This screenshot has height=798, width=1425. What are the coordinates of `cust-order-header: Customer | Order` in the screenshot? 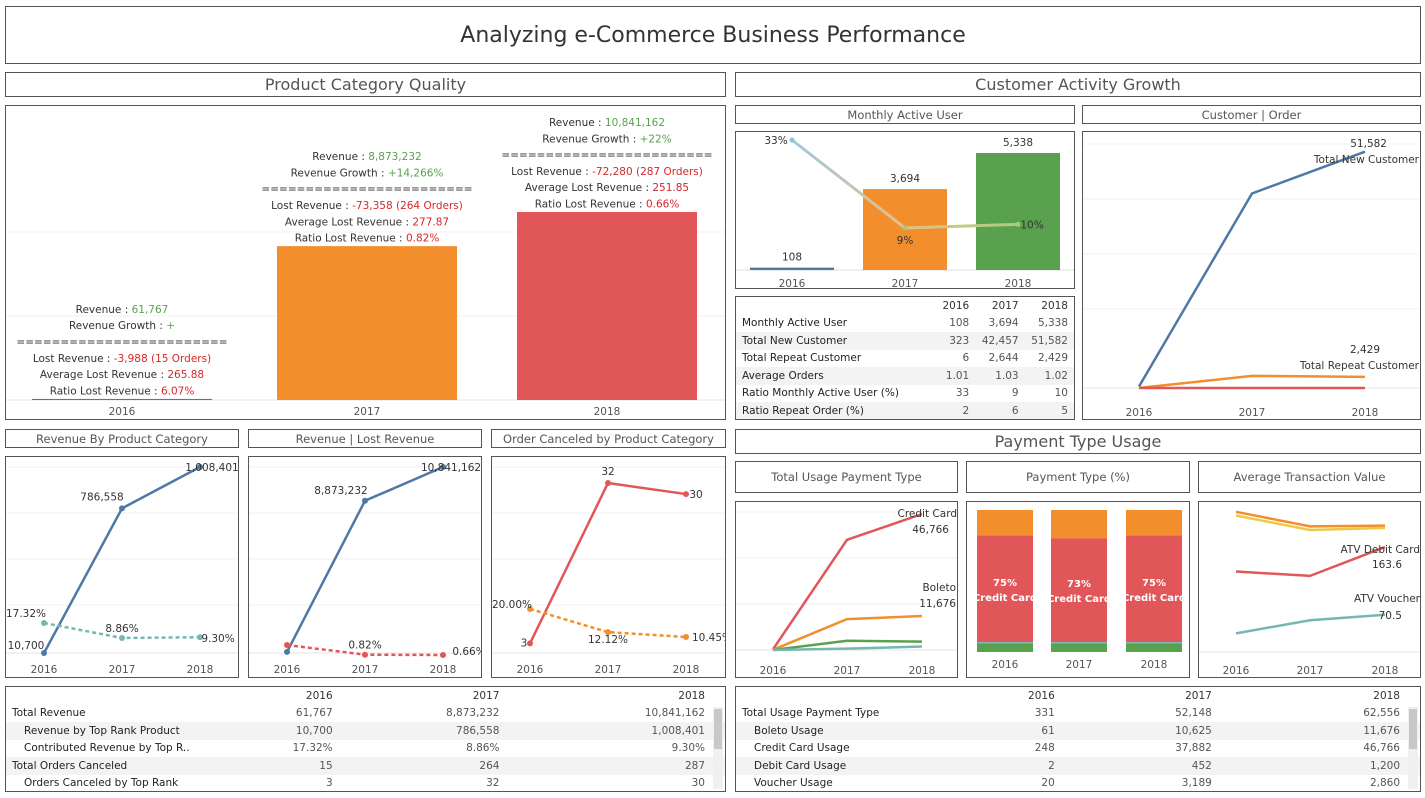 It's located at (1251, 114).